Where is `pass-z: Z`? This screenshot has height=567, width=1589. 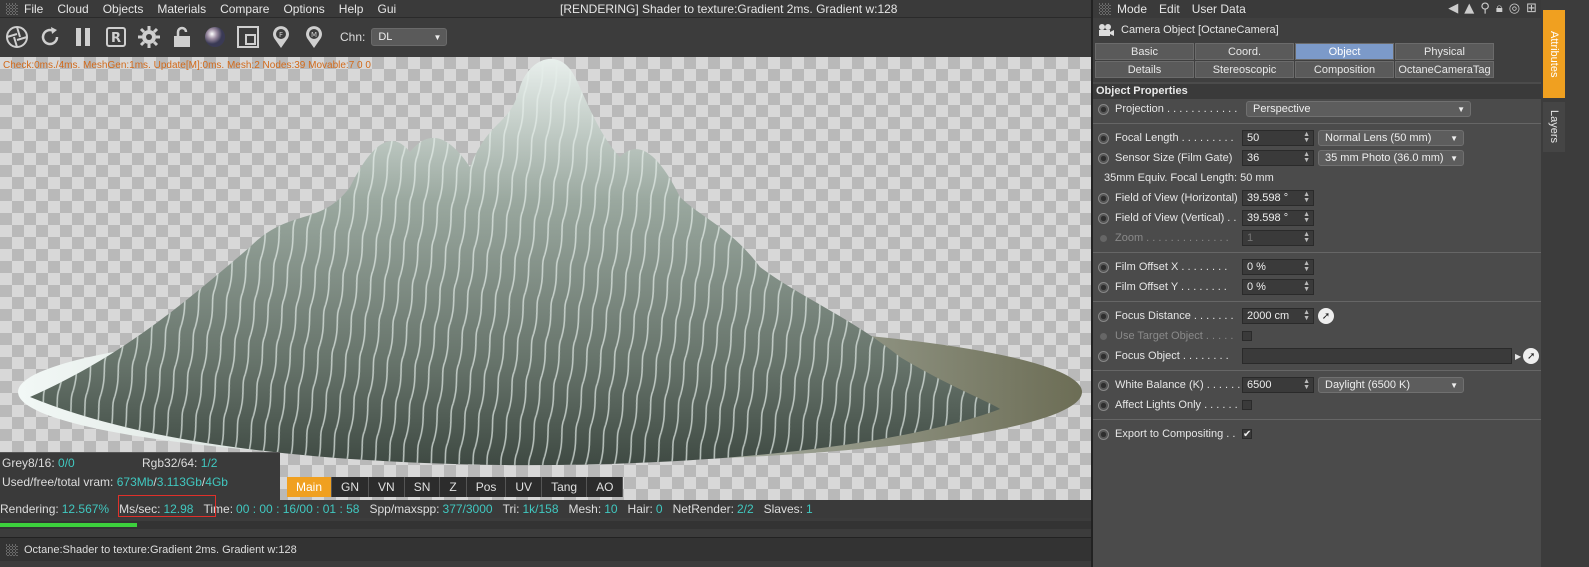
pass-z: Z is located at coordinates (453, 487).